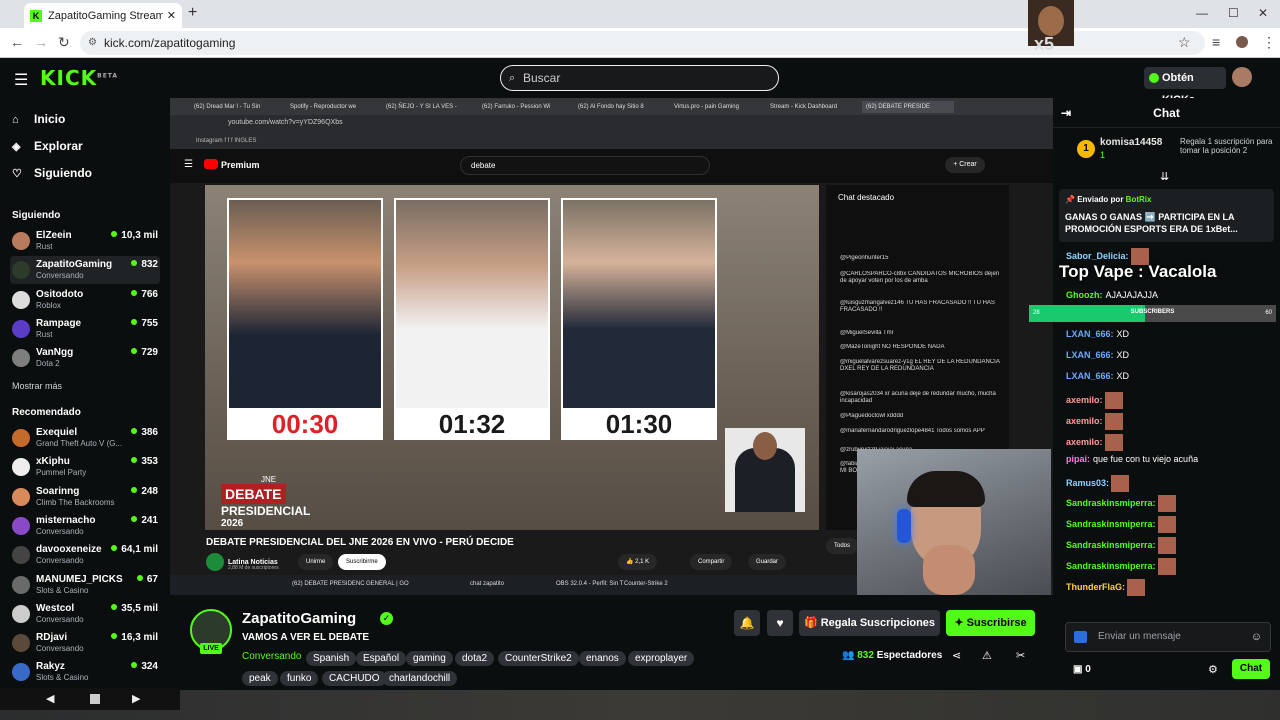 This screenshot has width=1280, height=720. What do you see at coordinates (661, 658) in the screenshot?
I see `stream-tag: exproplayer` at bounding box center [661, 658].